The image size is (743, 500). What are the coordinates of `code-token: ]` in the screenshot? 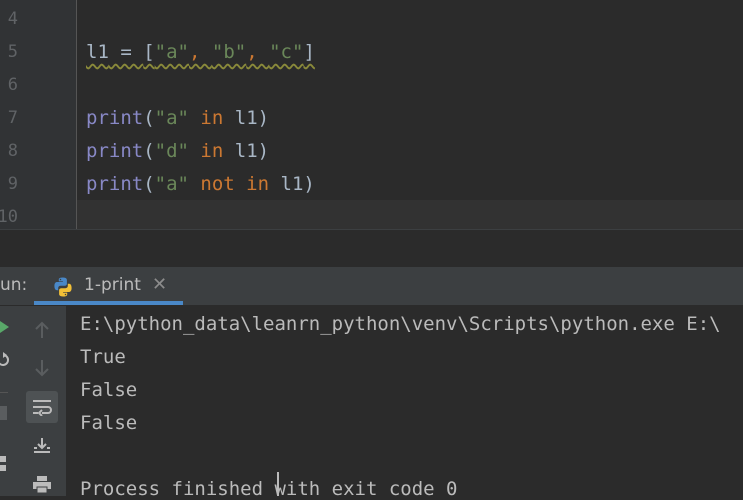 It's located at (309, 52).